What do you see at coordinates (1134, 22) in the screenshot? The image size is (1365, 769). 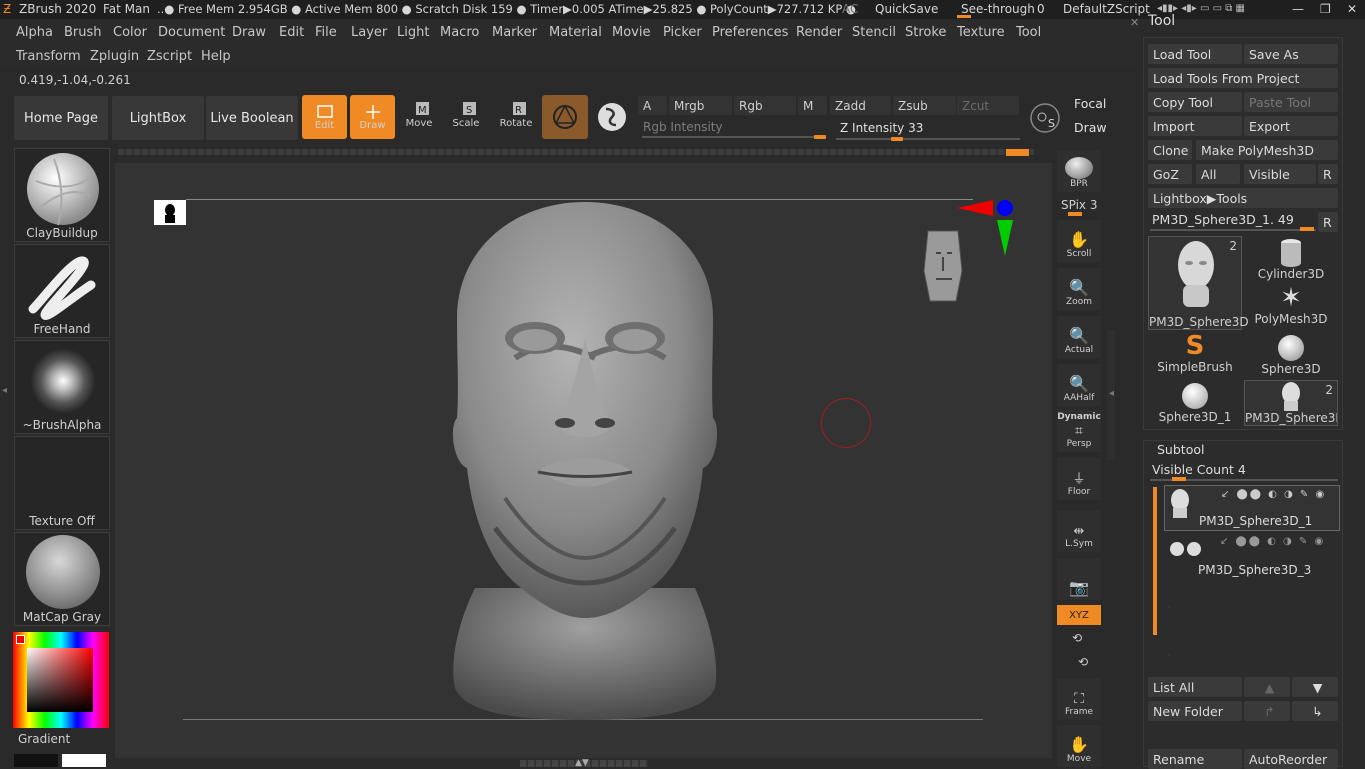 I see `tray-close-icon: ✕` at bounding box center [1134, 22].